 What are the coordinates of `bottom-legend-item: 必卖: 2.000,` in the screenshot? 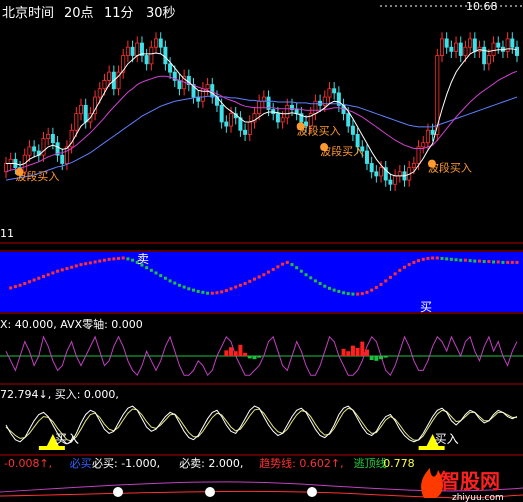 It's located at (211, 463).